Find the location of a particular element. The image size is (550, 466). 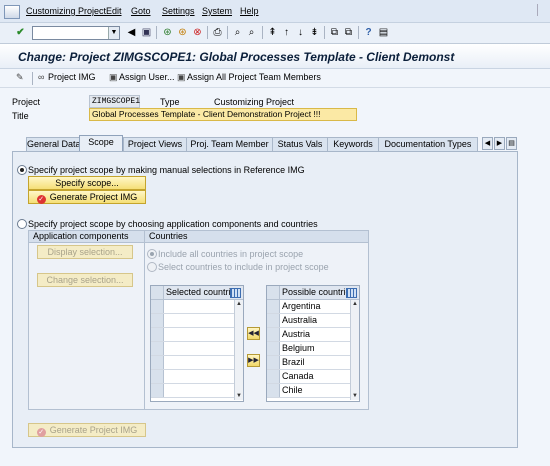

menu-system: System is located at coordinates (217, 11).